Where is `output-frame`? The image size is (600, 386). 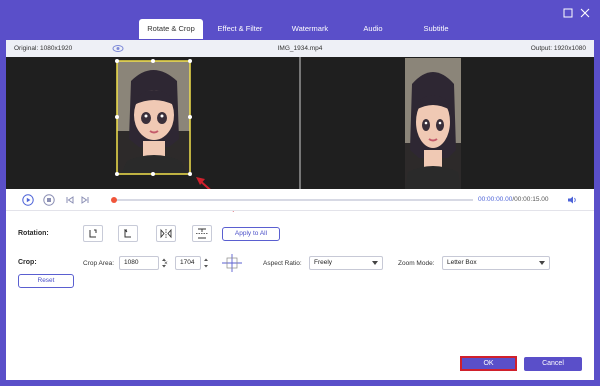
output-frame is located at coordinates (433, 123).